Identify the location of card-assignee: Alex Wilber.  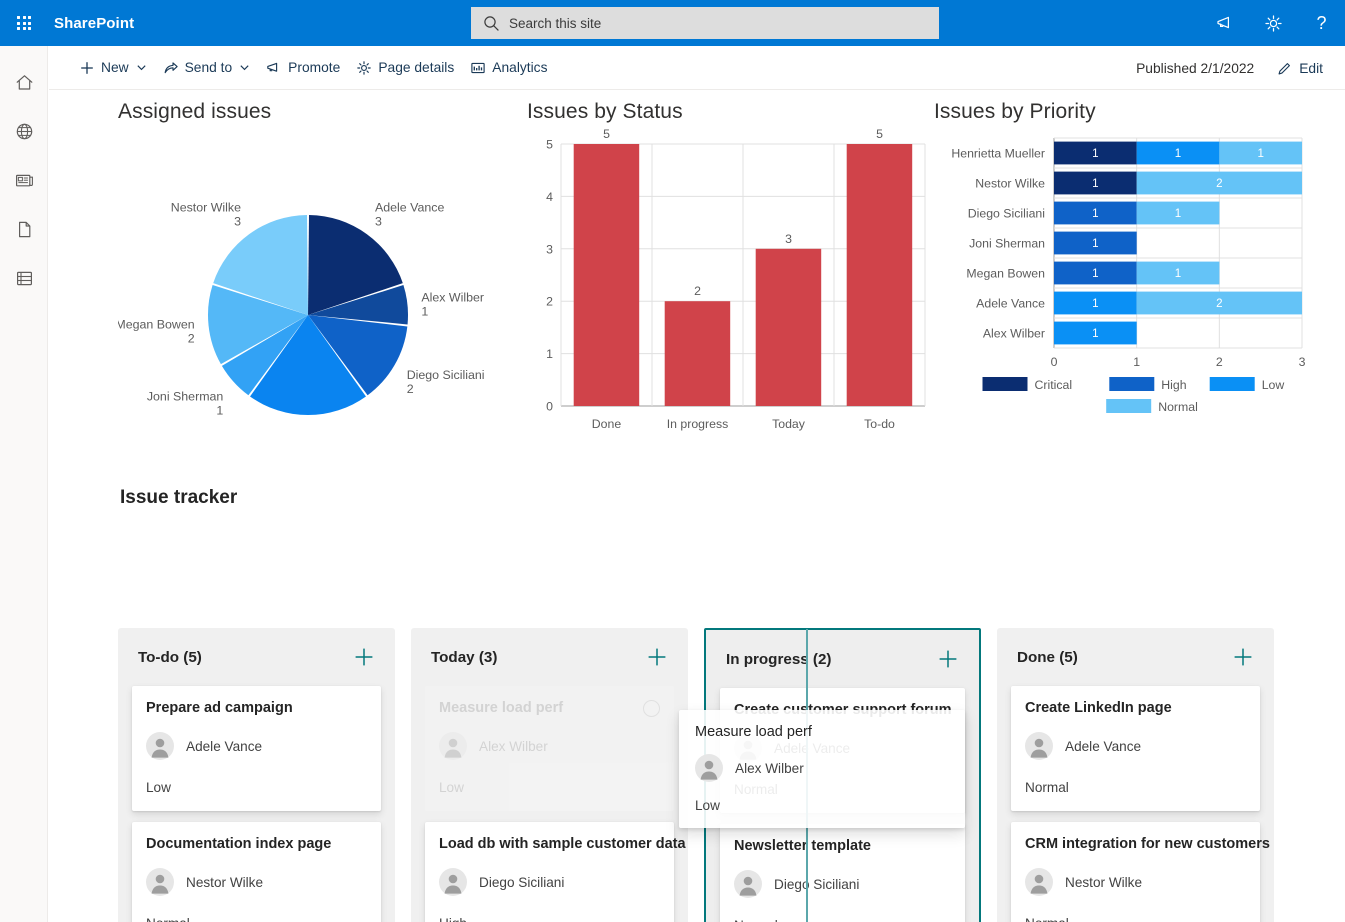
(549, 746).